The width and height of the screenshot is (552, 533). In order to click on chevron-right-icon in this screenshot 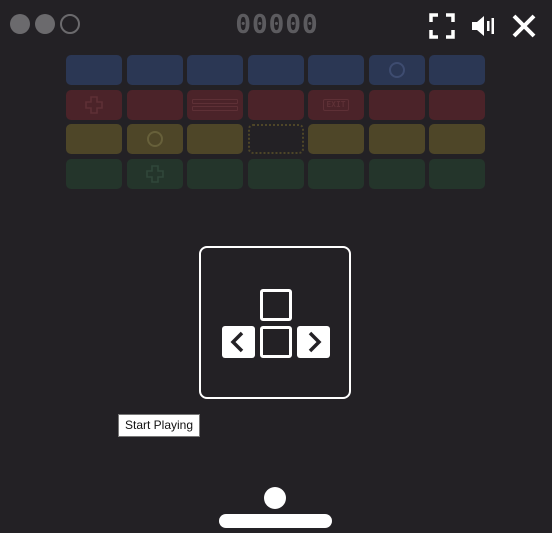, I will do `click(315, 342)`.